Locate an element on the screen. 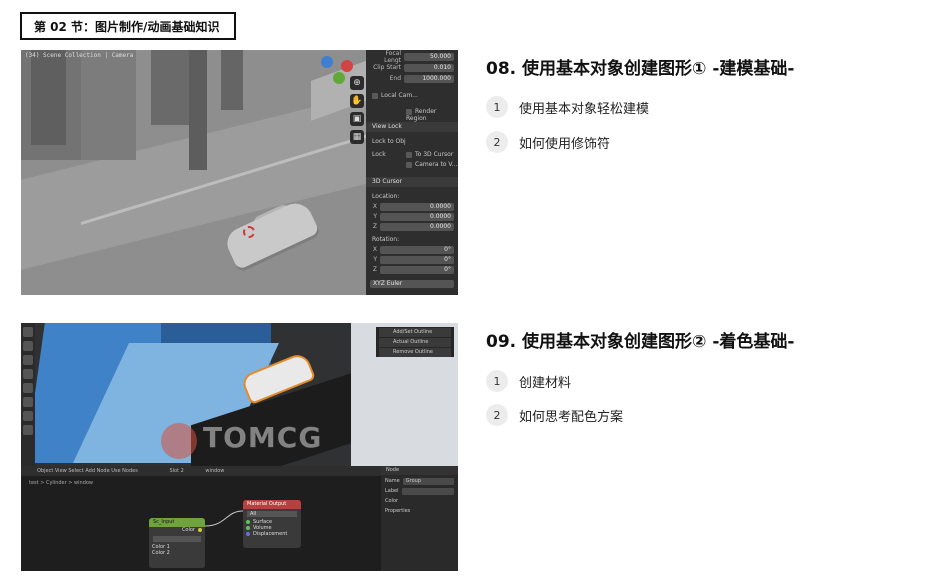  grid-icon: ▦ is located at coordinates (357, 137).